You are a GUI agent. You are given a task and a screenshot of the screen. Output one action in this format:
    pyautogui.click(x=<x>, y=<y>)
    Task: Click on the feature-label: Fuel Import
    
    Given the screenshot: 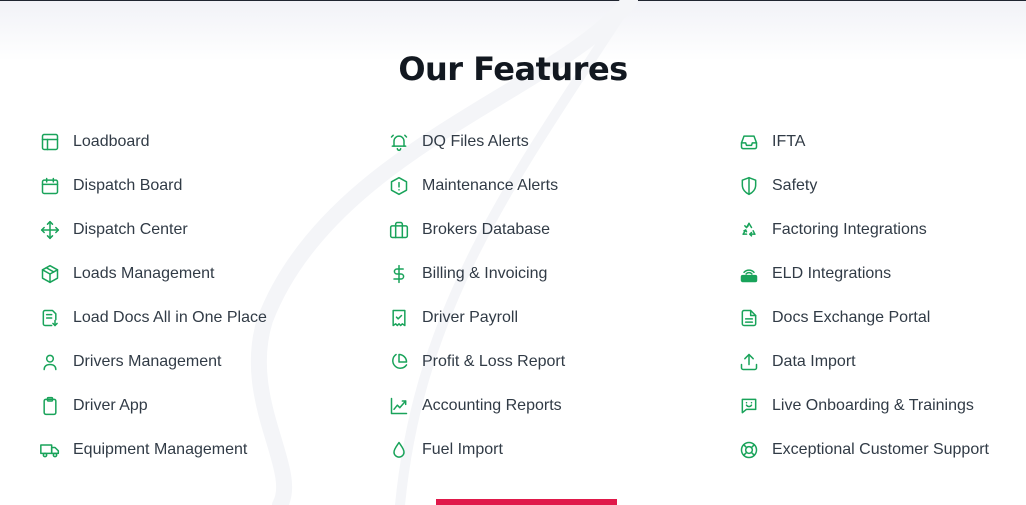 What is the action you would take?
    pyautogui.click(x=462, y=449)
    